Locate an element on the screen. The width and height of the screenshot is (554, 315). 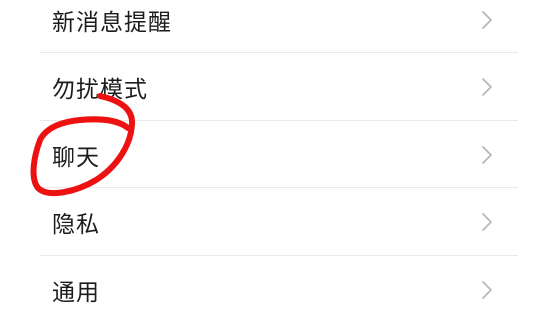
settings-item-label: 聊天 is located at coordinates (76, 157).